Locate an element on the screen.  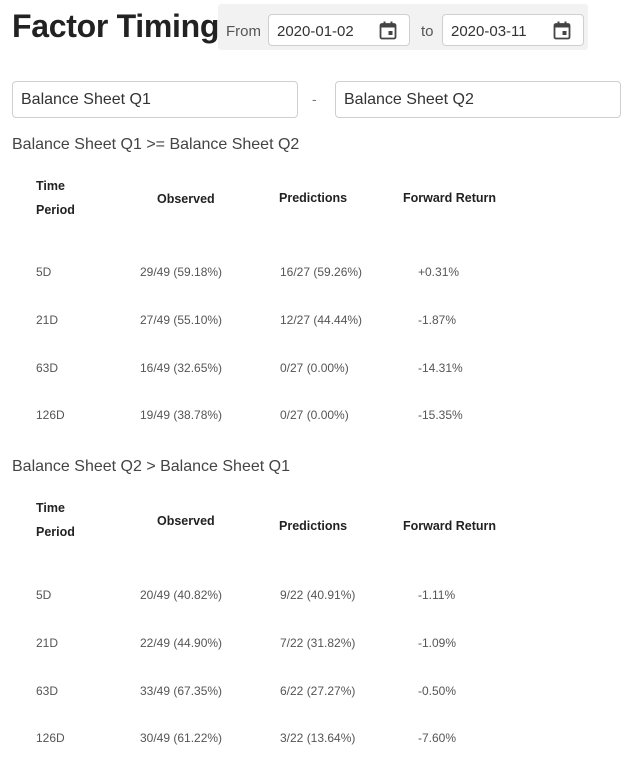
section-title: Balance Sheet Q1 >= Balance Sheet Q2 is located at coordinates (156, 144).